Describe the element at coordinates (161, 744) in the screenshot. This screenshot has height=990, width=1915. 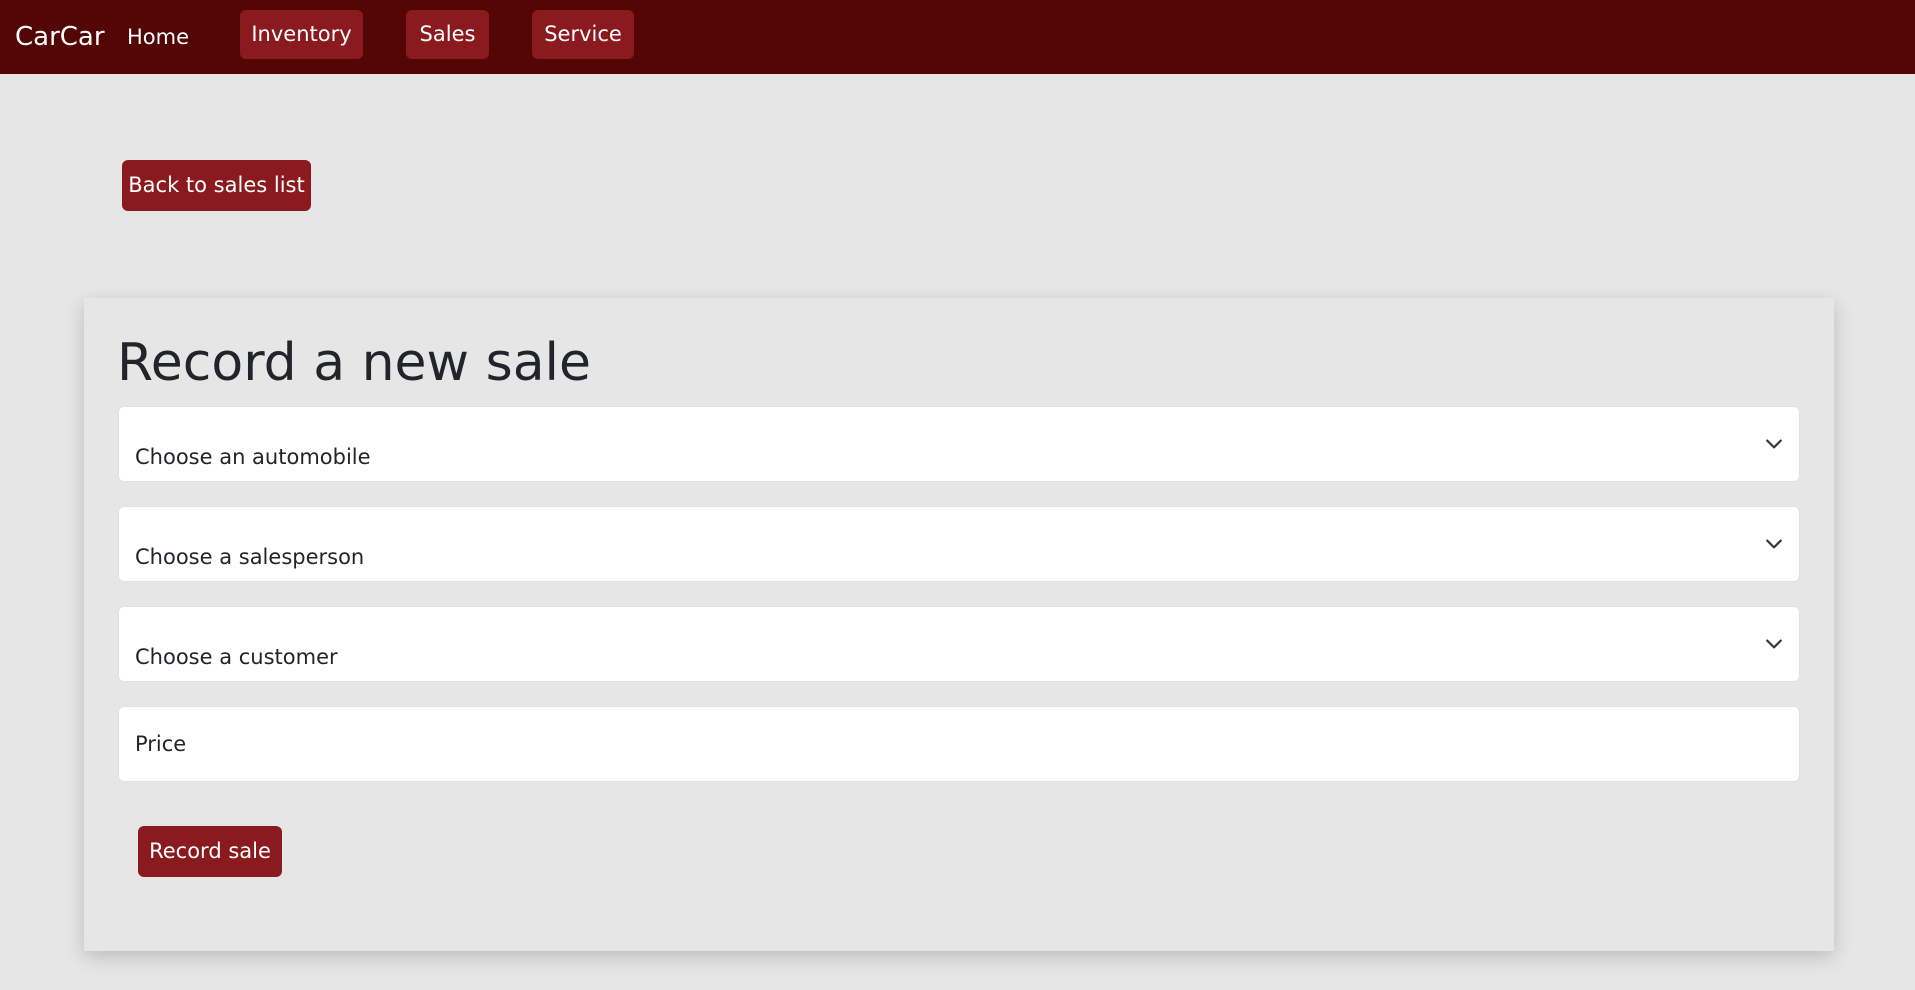
I see `price-input-placeholder: Price` at that location.